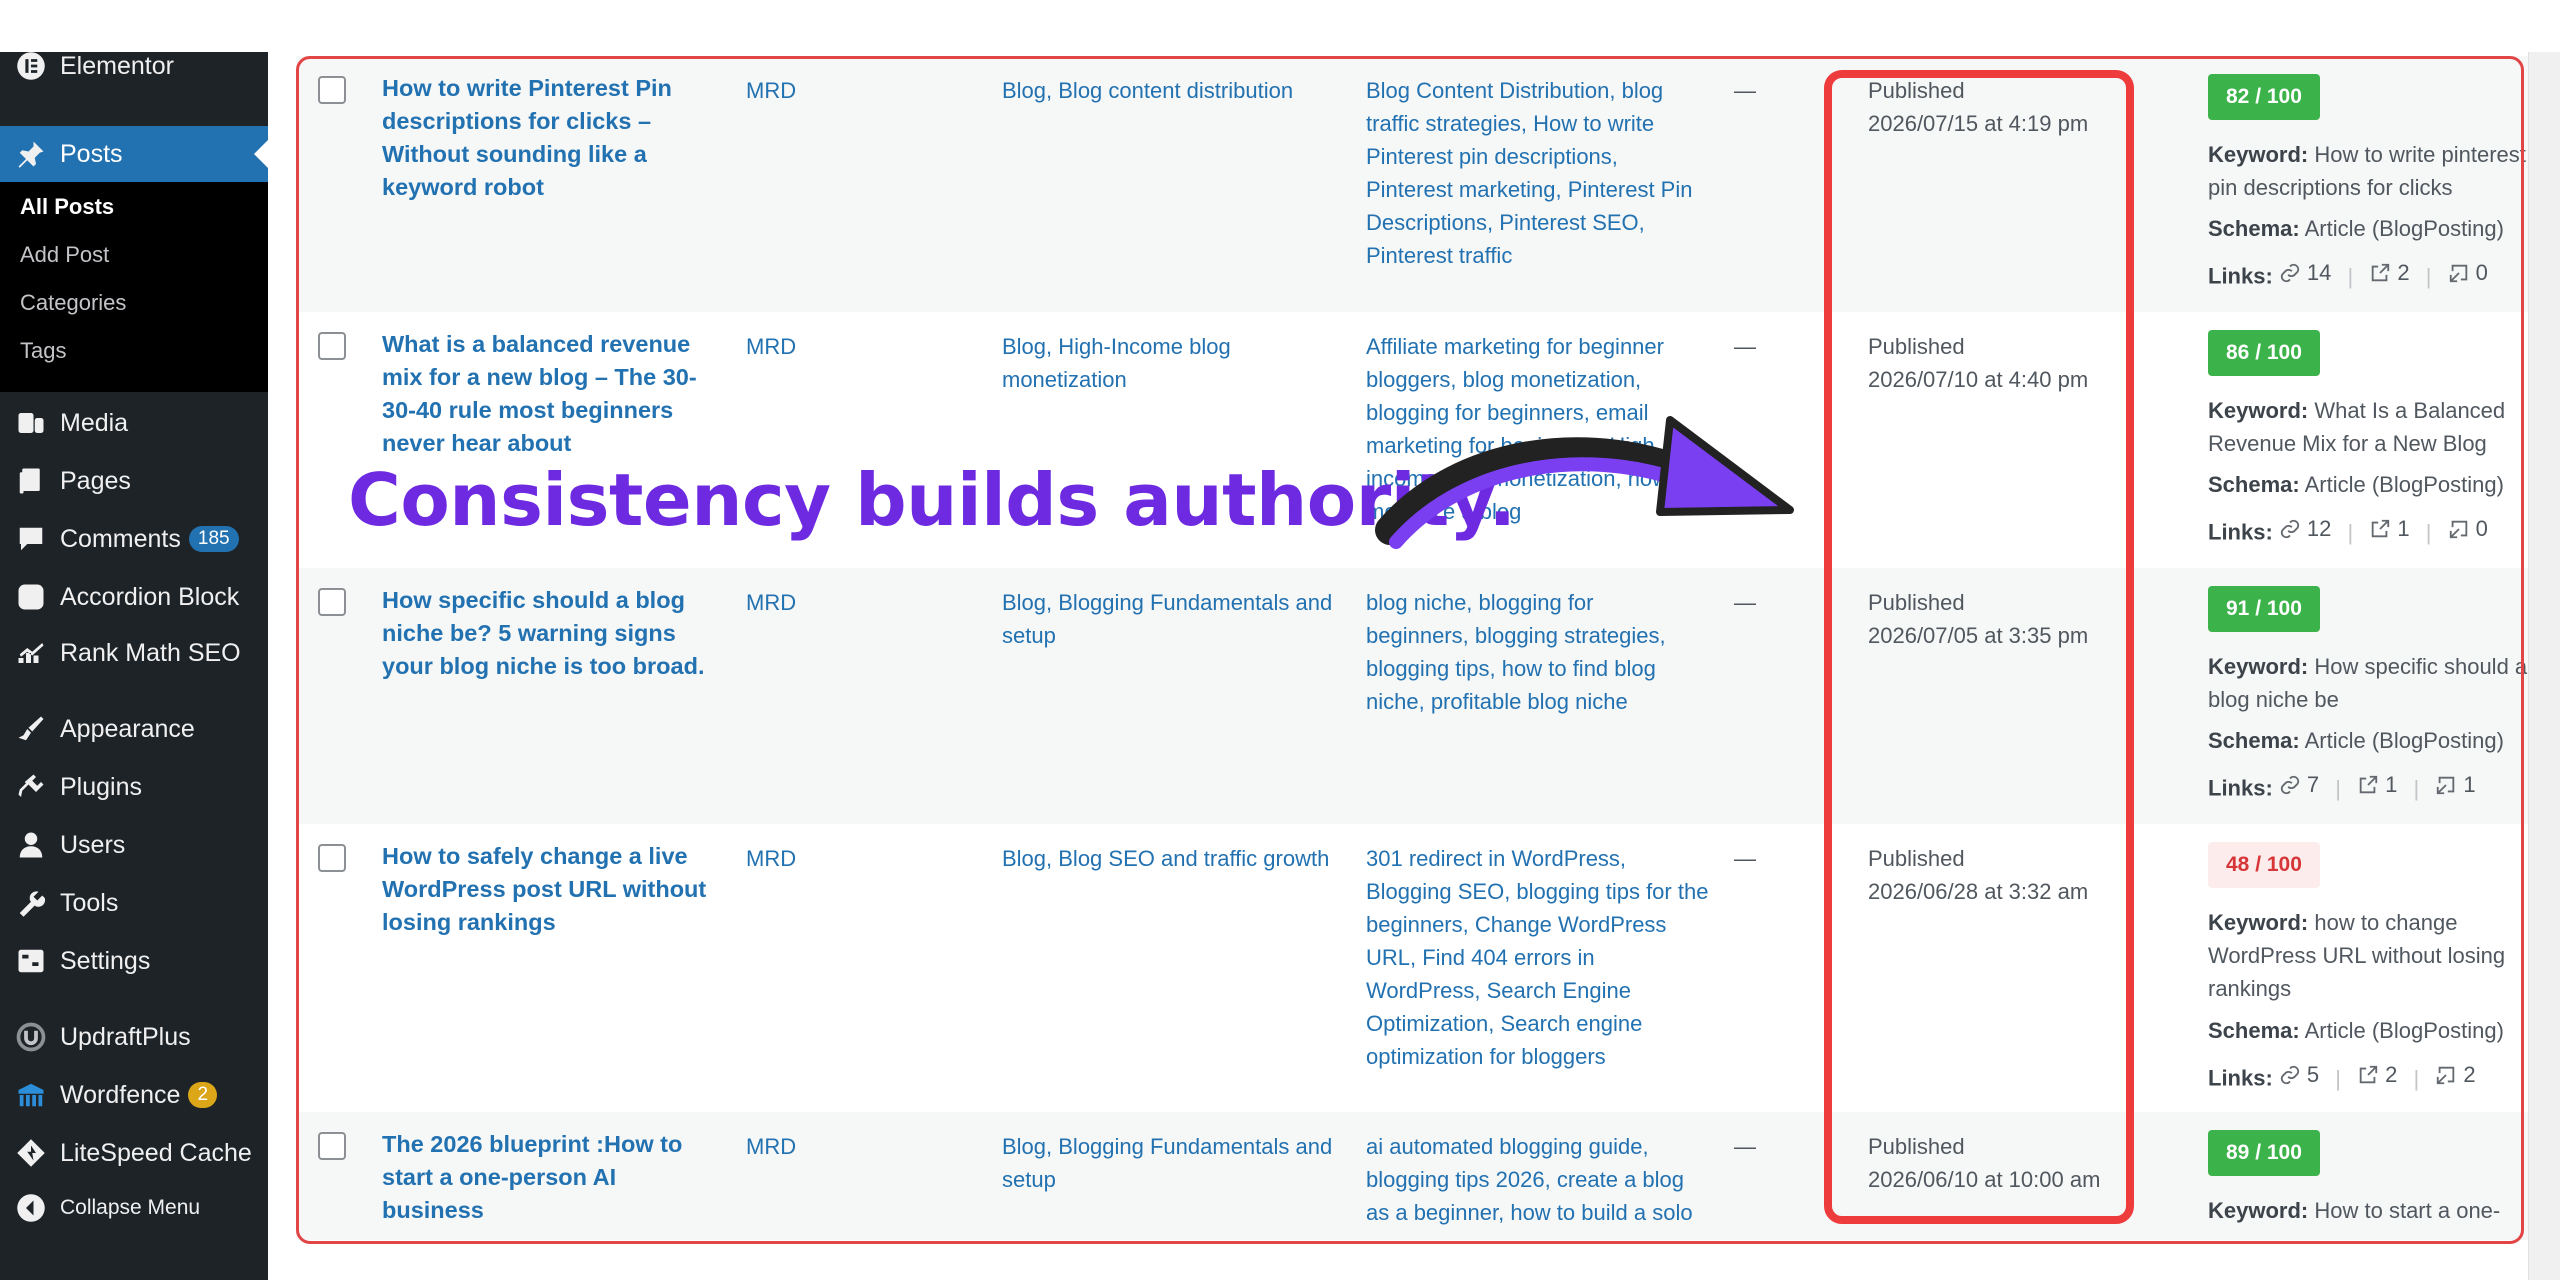  What do you see at coordinates (2455, 1074) in the screenshot?
I see `incoming-links-icon: 2` at bounding box center [2455, 1074].